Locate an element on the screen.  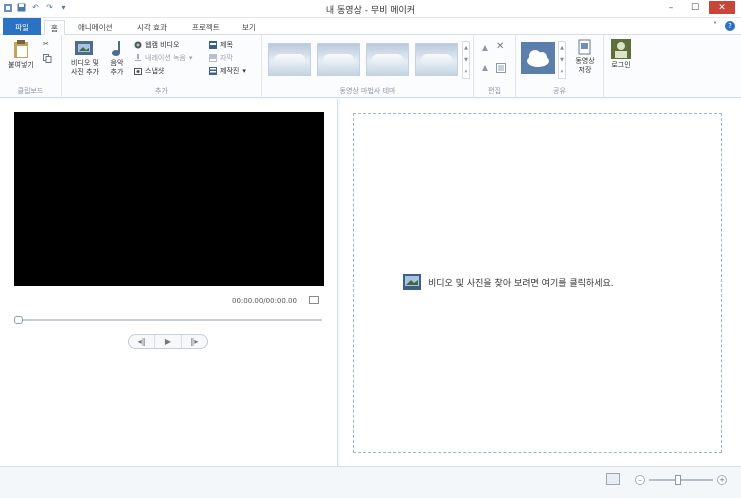
tab-animation: 애니메이션 is located at coordinates (95, 27).